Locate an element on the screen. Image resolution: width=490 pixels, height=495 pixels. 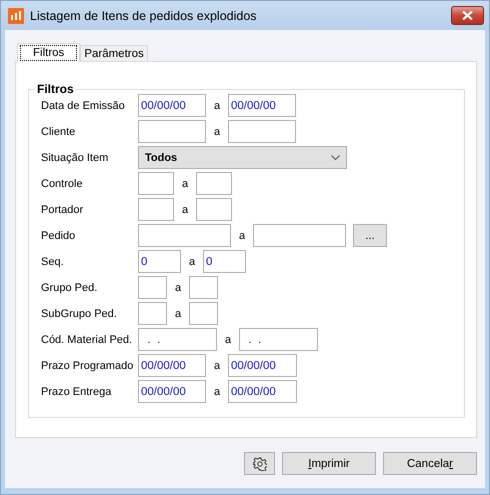
action-button: Cancelar is located at coordinates (430, 463).